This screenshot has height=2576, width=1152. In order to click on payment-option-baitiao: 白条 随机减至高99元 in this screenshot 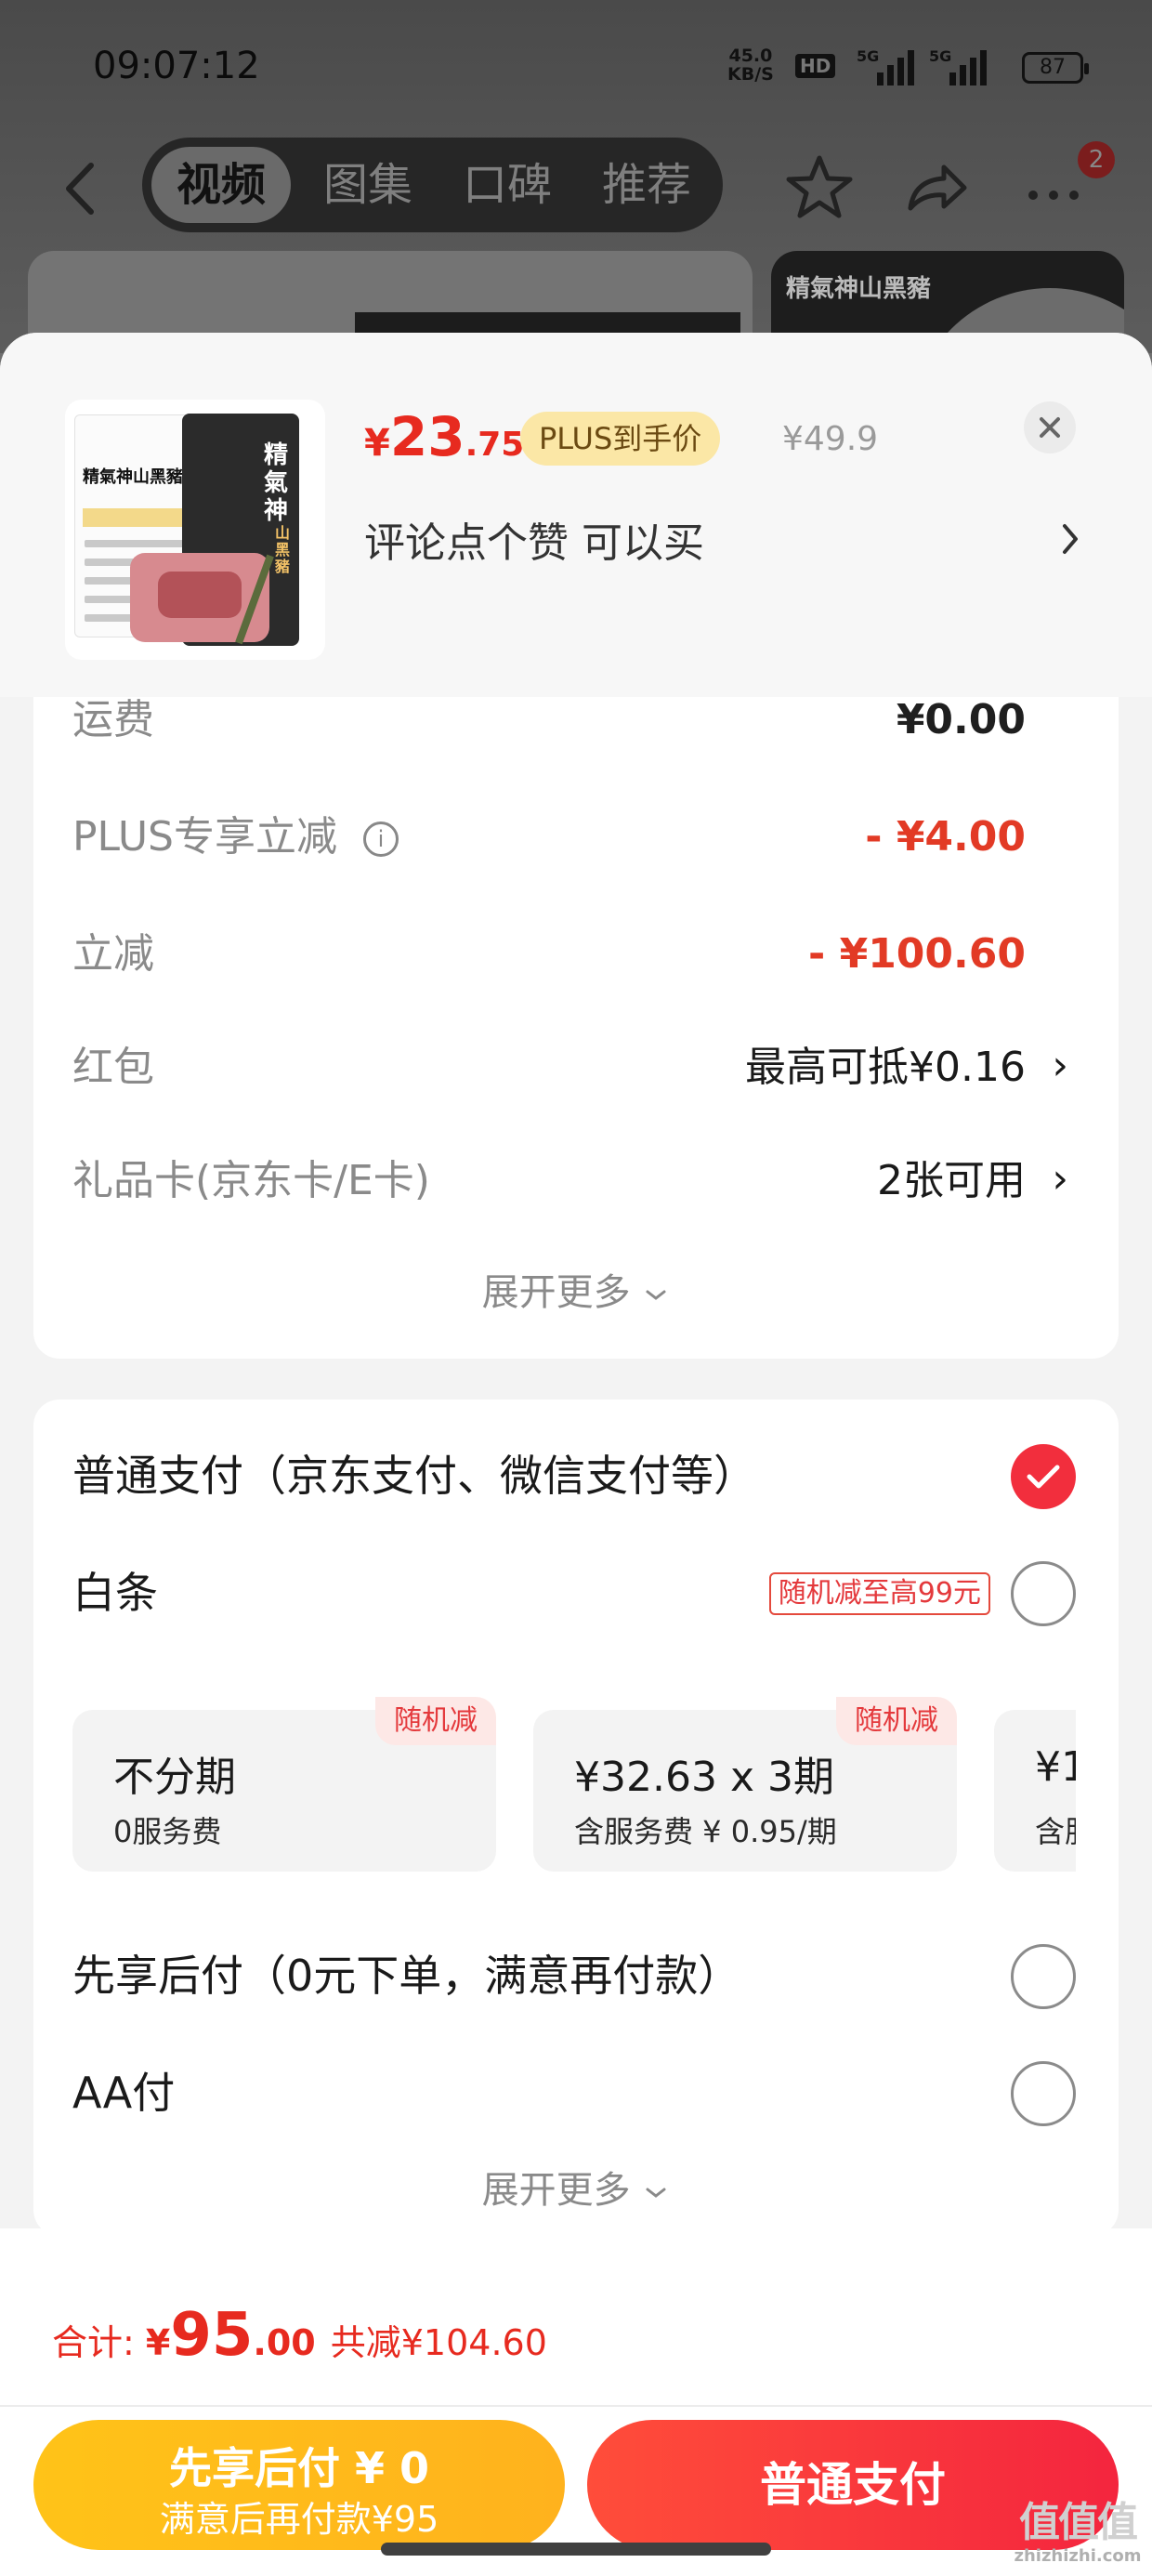, I will do `click(574, 1593)`.